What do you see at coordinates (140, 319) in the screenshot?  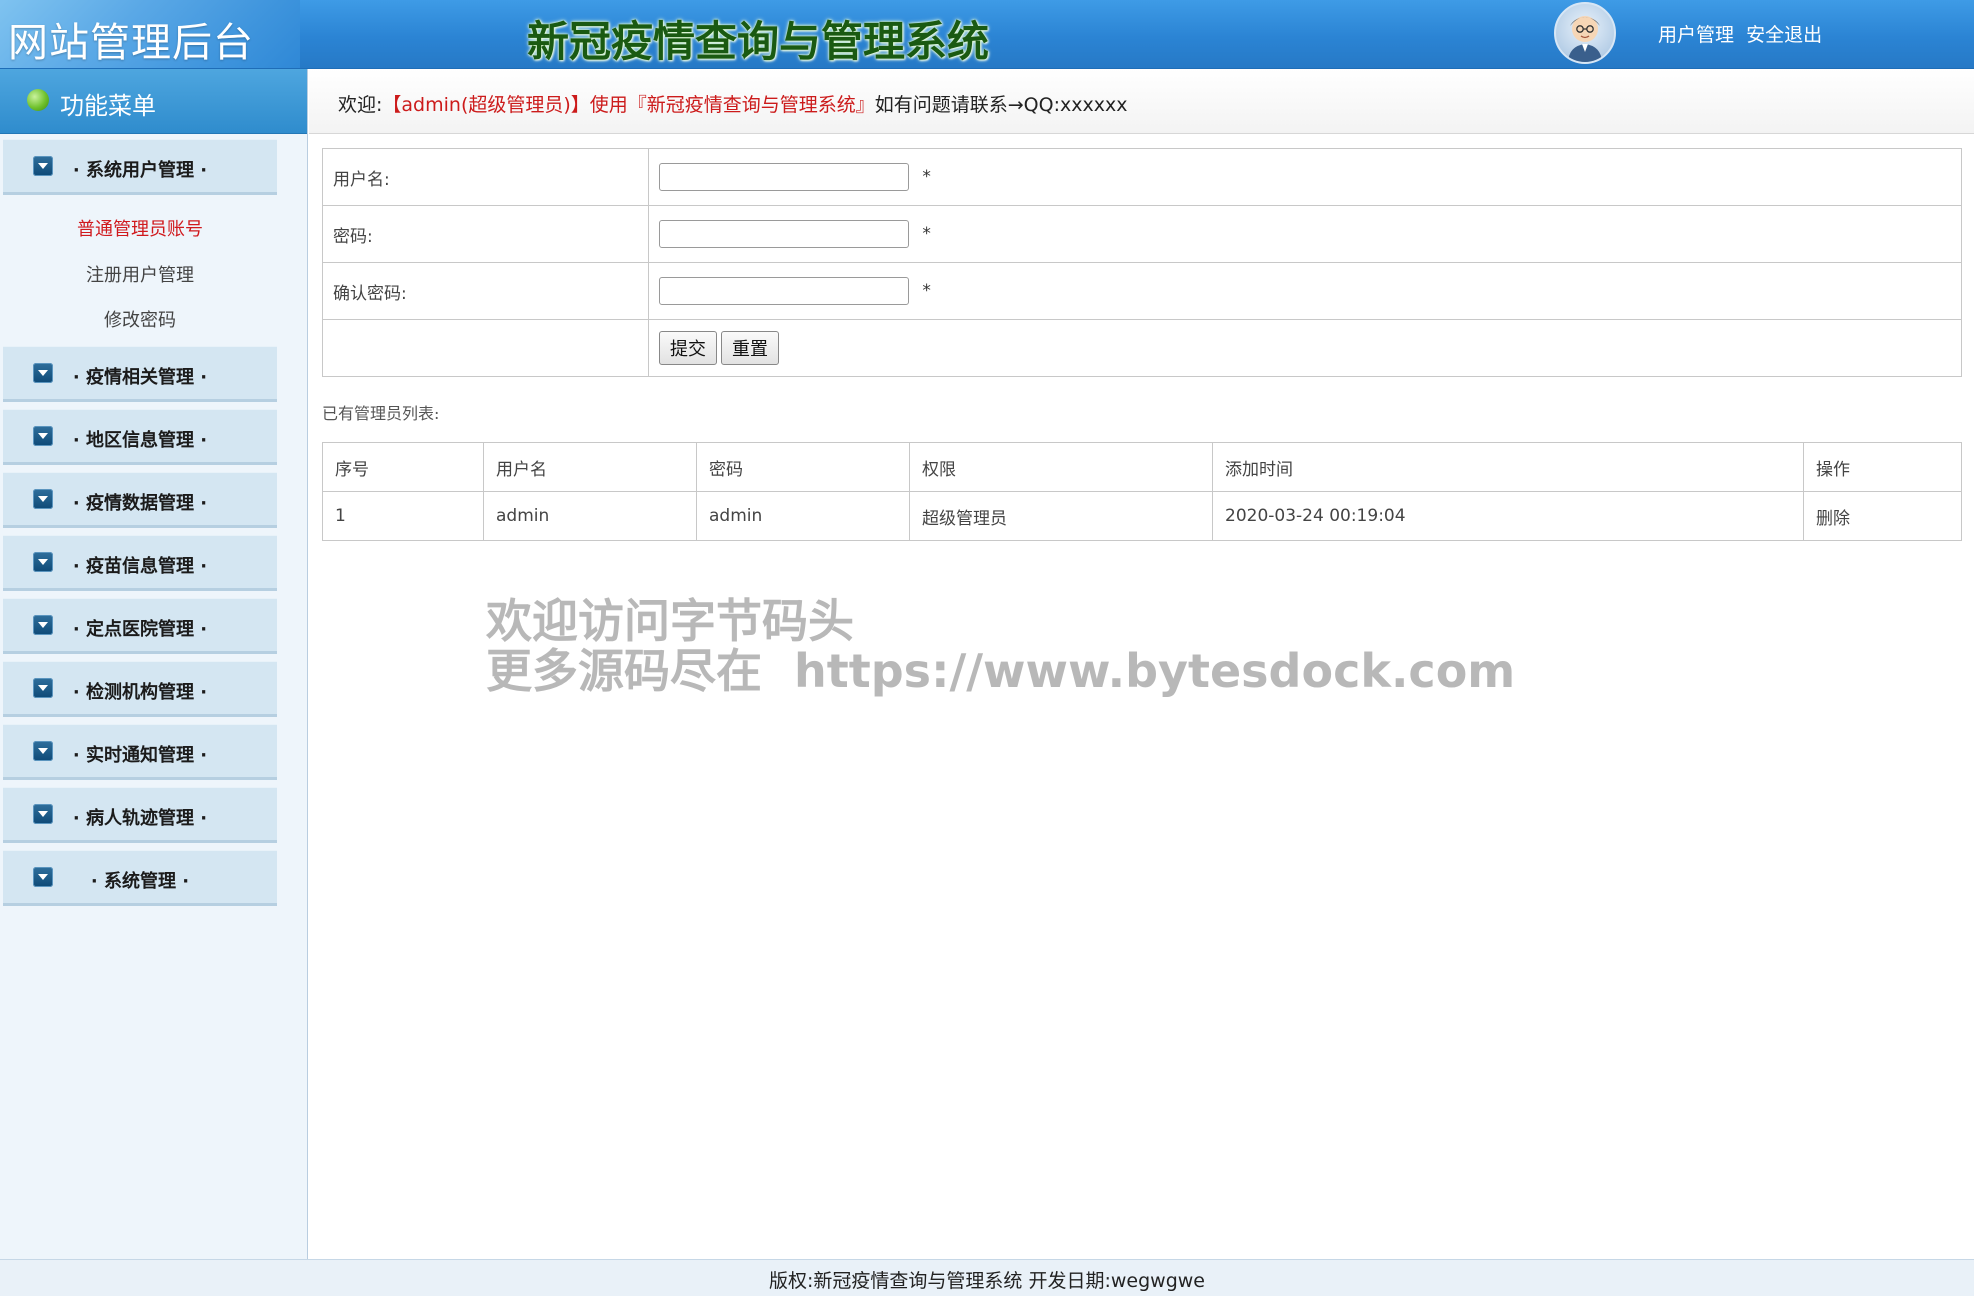 I see `sidebar-item-change-password: 修改密码` at bounding box center [140, 319].